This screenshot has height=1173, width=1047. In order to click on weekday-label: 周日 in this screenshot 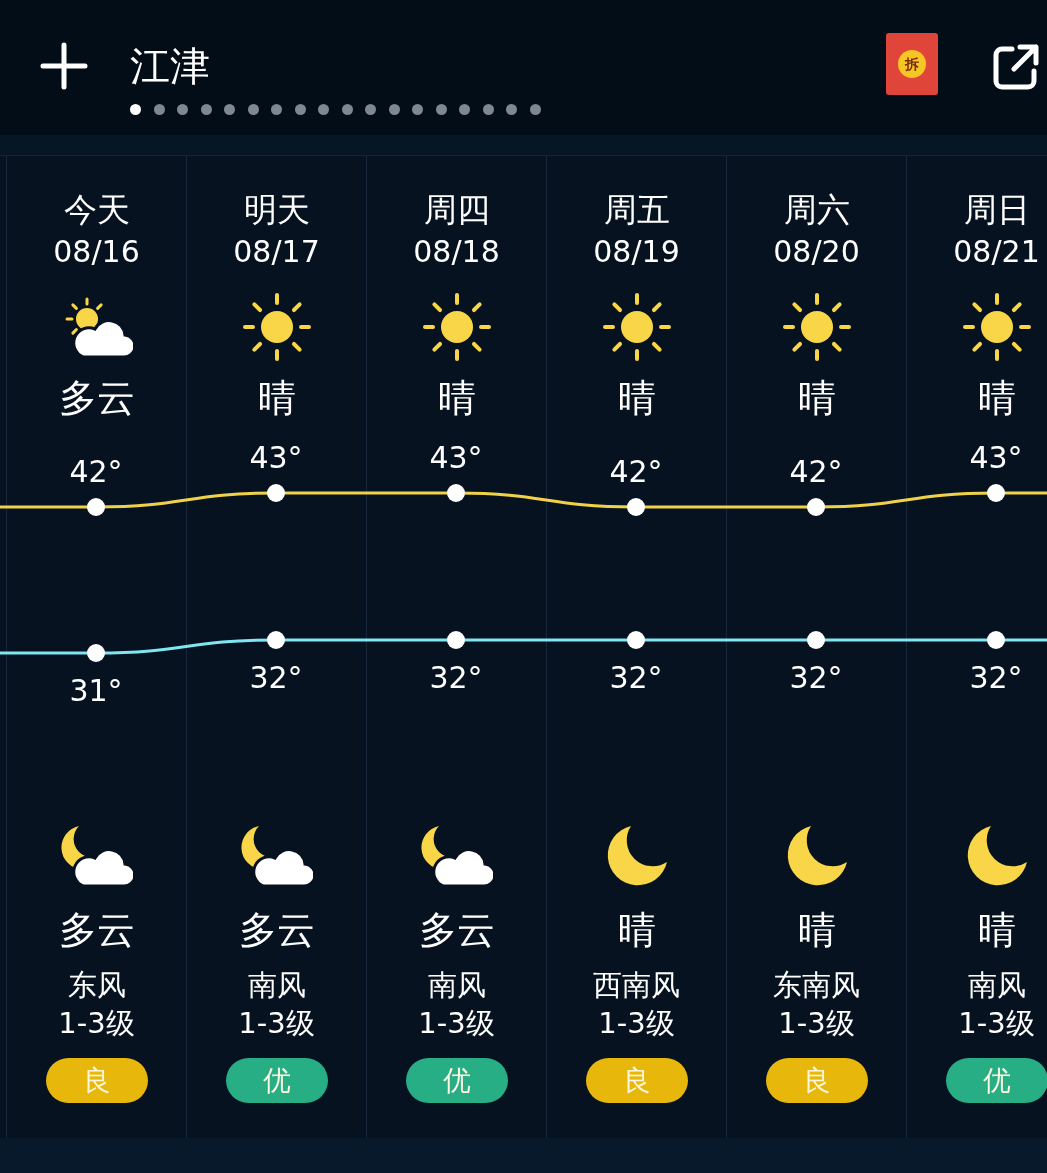, I will do `click(996, 210)`.